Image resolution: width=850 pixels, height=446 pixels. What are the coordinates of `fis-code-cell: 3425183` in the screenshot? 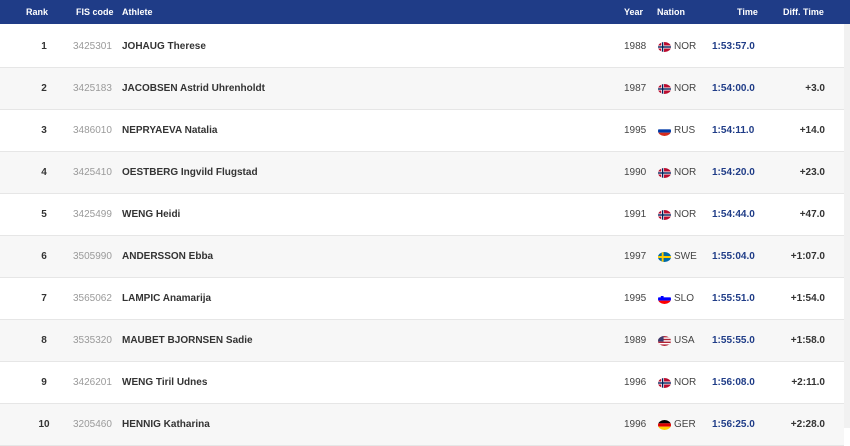 It's located at (92, 88).